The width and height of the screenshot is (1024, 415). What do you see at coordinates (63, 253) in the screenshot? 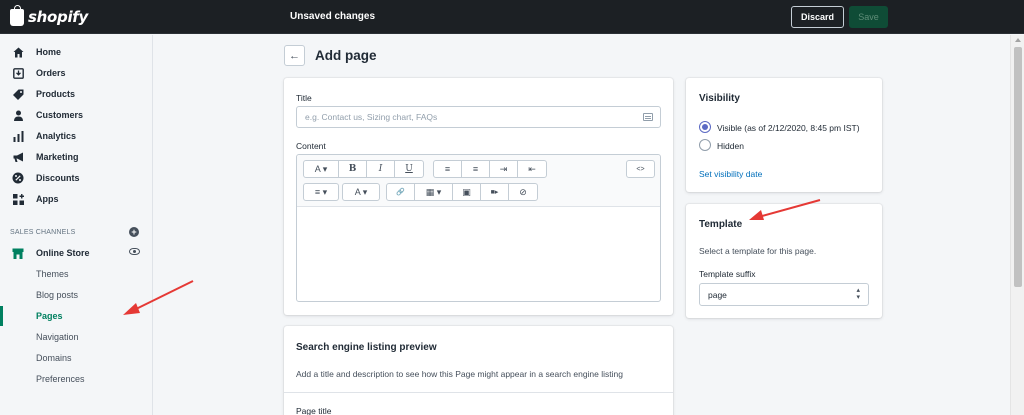
I see `sidebar-item-label: Online Store` at bounding box center [63, 253].